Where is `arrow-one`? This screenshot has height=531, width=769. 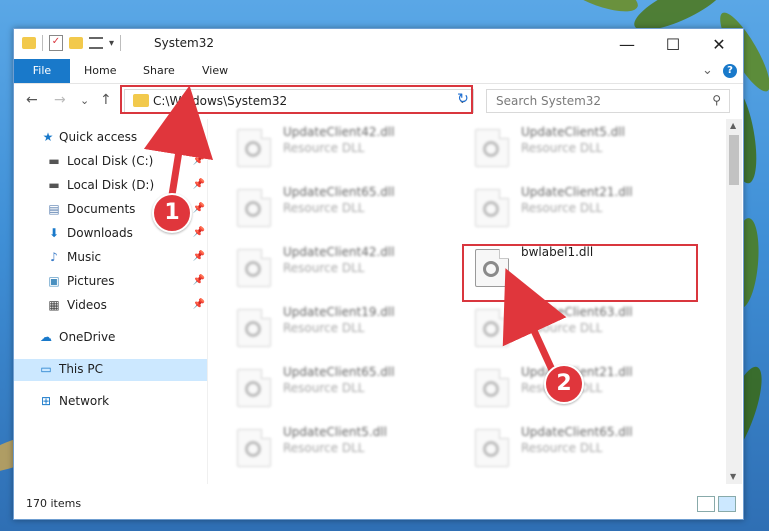
arrow-one is located at coordinates (178, 140).